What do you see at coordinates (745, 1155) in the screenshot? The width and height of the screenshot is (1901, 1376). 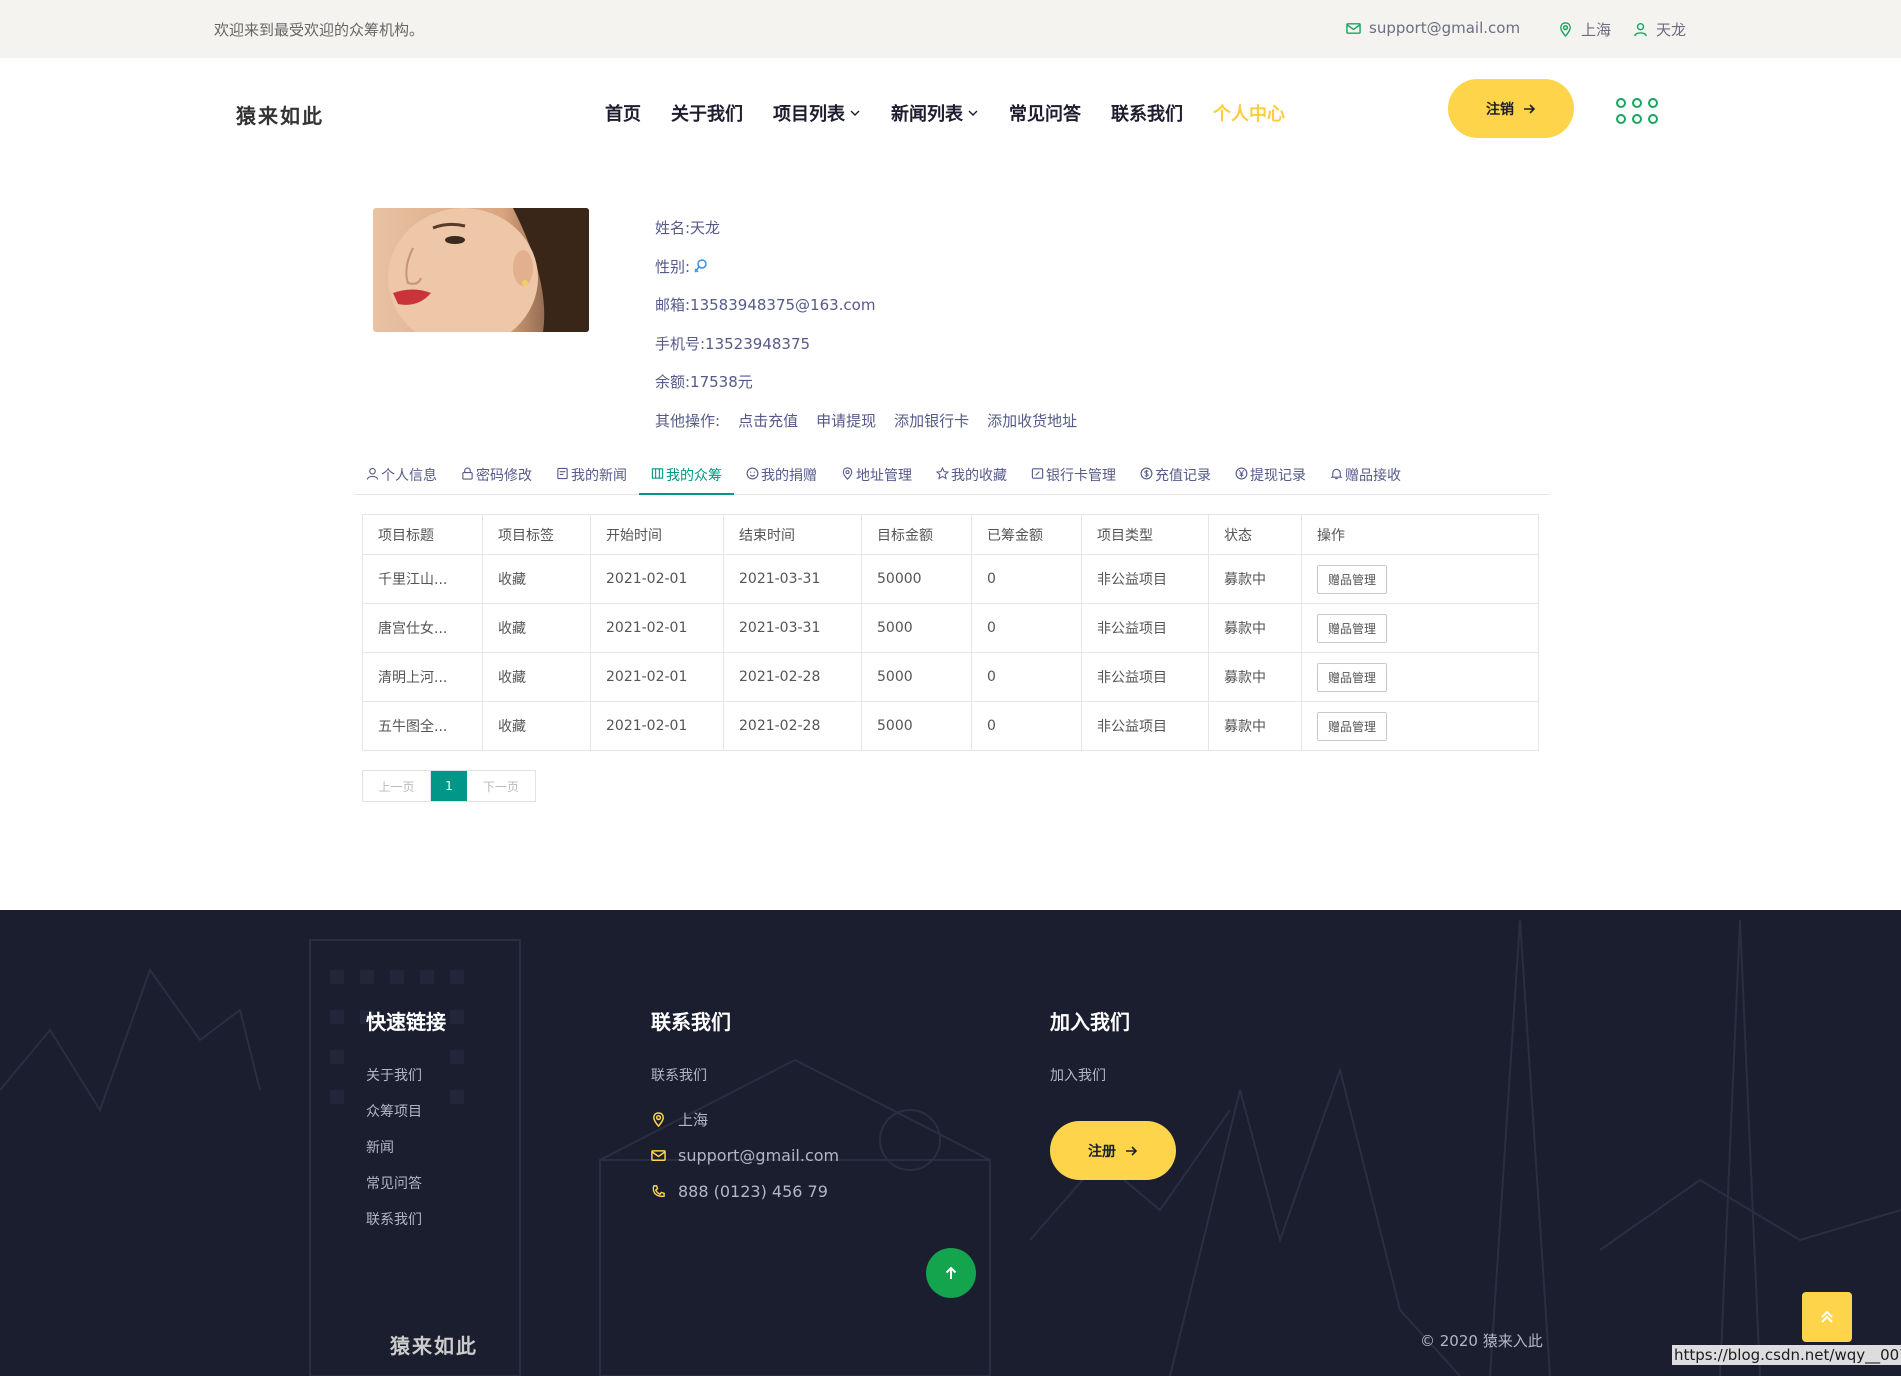 I see `footer-email: support@gmail.com` at bounding box center [745, 1155].